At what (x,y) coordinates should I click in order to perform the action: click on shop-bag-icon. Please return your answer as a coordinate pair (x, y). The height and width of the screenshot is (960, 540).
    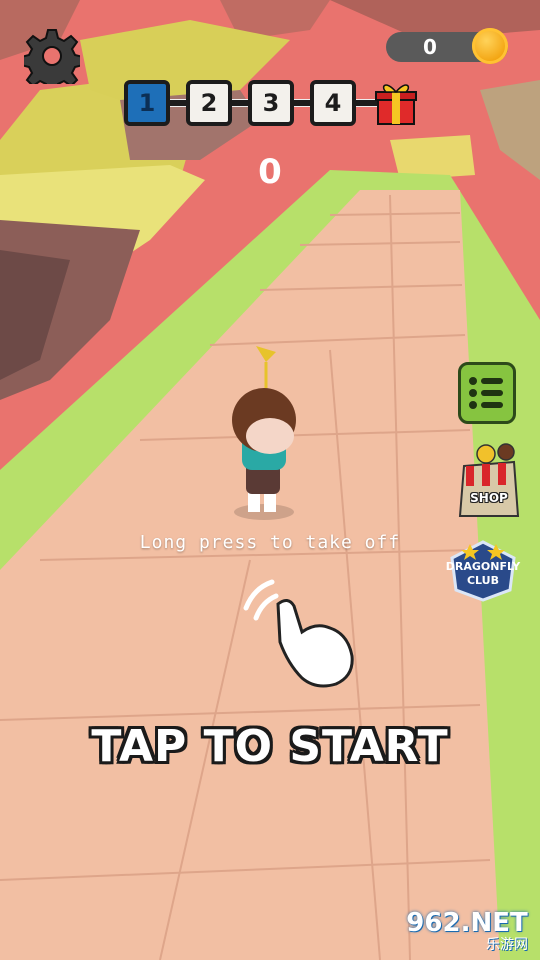
    Looking at the image, I should click on (489, 480).